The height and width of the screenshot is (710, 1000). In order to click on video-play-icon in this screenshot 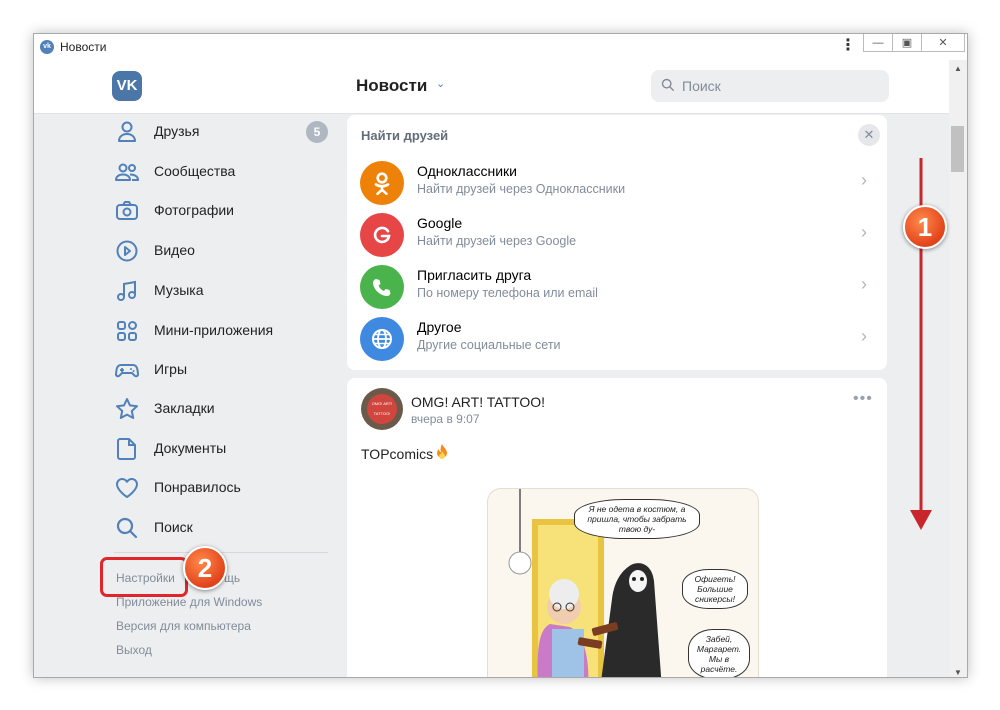, I will do `click(127, 251)`.